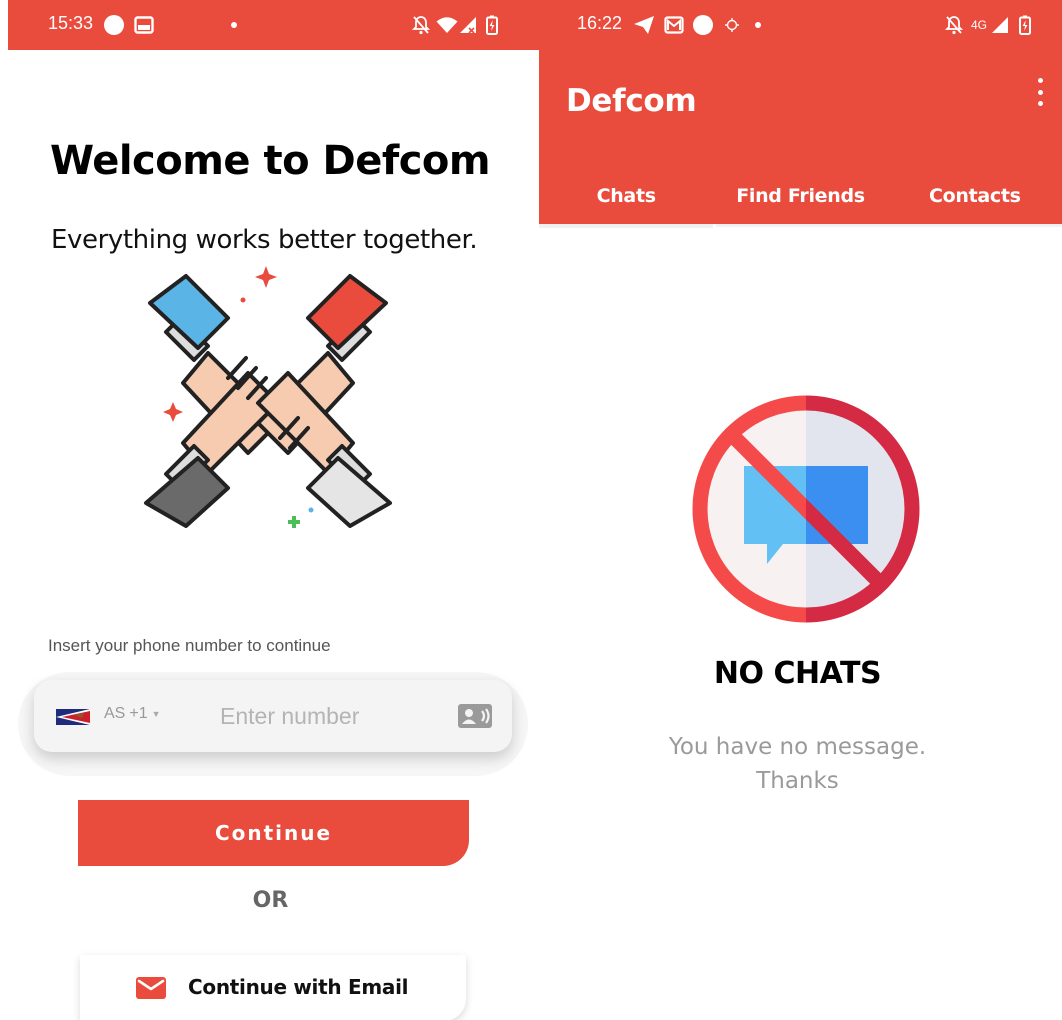 The width and height of the screenshot is (1062, 1020). Describe the element at coordinates (330, 716) in the screenshot. I see `phone-number-input` at that location.